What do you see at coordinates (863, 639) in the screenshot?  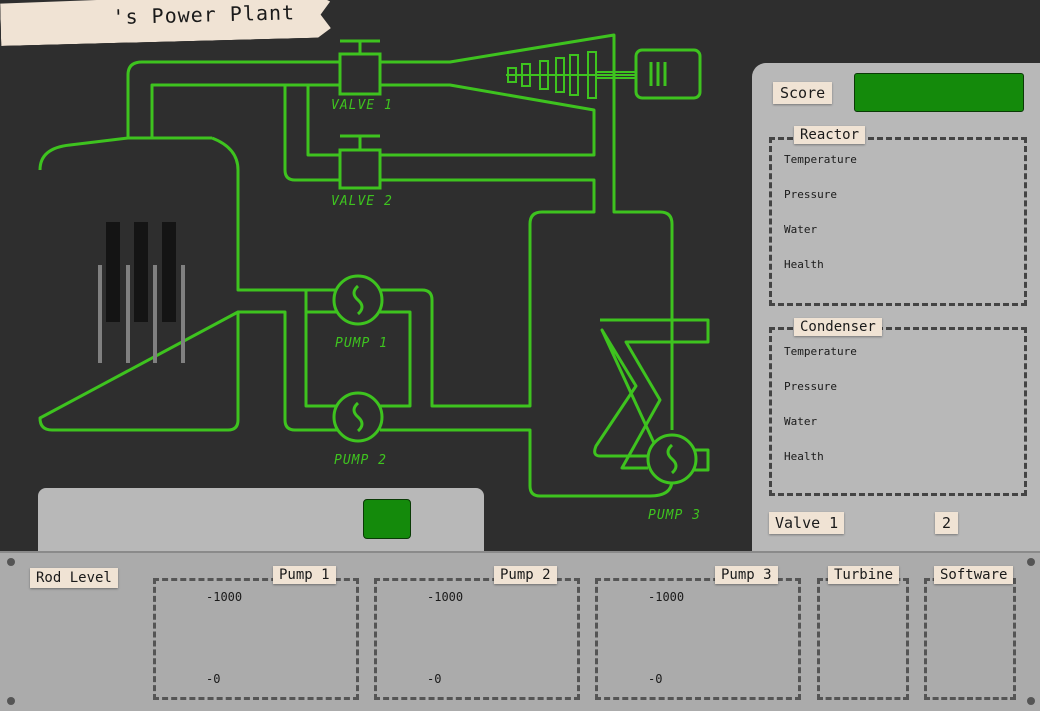 I see `turbine-control` at bounding box center [863, 639].